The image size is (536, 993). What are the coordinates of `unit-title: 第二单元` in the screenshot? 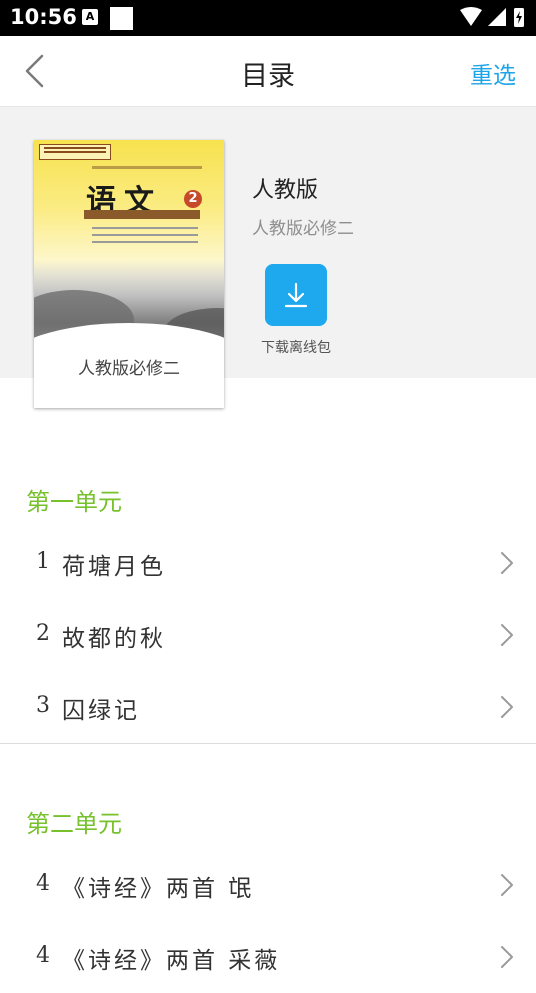 It's located at (74, 824).